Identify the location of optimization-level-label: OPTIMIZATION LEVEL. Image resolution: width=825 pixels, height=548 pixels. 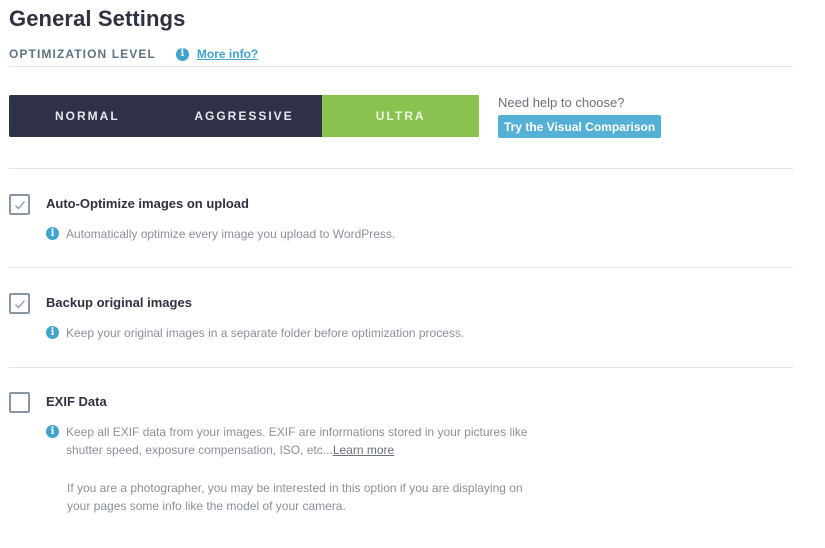
(82, 54).